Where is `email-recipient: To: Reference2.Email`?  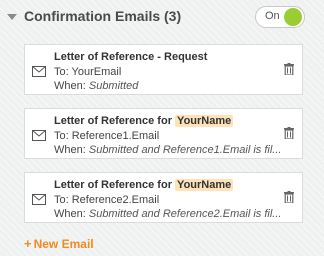
email-recipient: To: Reference2.Email is located at coordinates (107, 200).